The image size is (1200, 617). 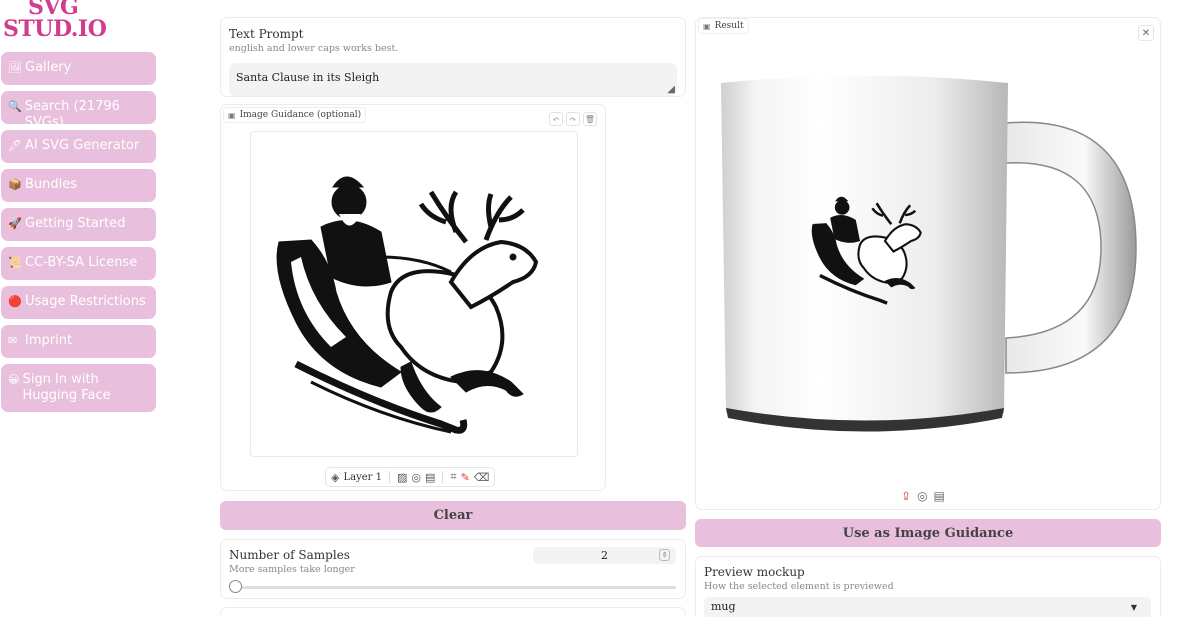 What do you see at coordinates (335, 477) in the screenshot?
I see `layers-icon: ◈` at bounding box center [335, 477].